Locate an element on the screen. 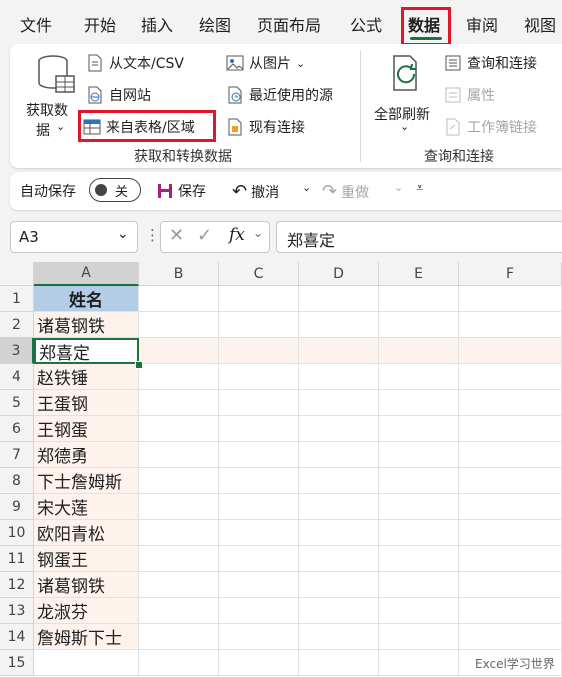 The width and height of the screenshot is (562, 677). tab-formulas: 公式 is located at coordinates (366, 24).